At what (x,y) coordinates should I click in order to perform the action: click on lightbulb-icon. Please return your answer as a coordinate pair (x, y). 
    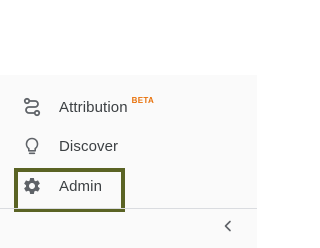
    Looking at the image, I should click on (32, 146).